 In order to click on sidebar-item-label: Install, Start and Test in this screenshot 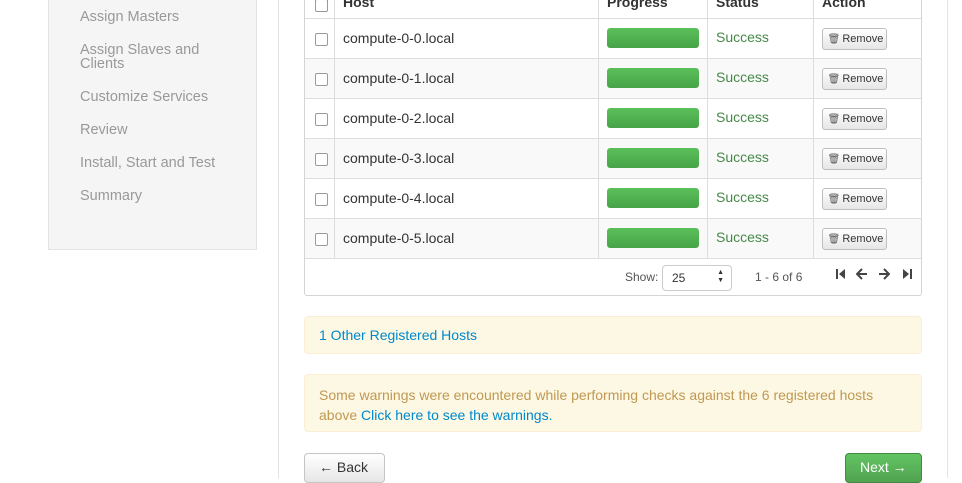, I will do `click(148, 163)`.